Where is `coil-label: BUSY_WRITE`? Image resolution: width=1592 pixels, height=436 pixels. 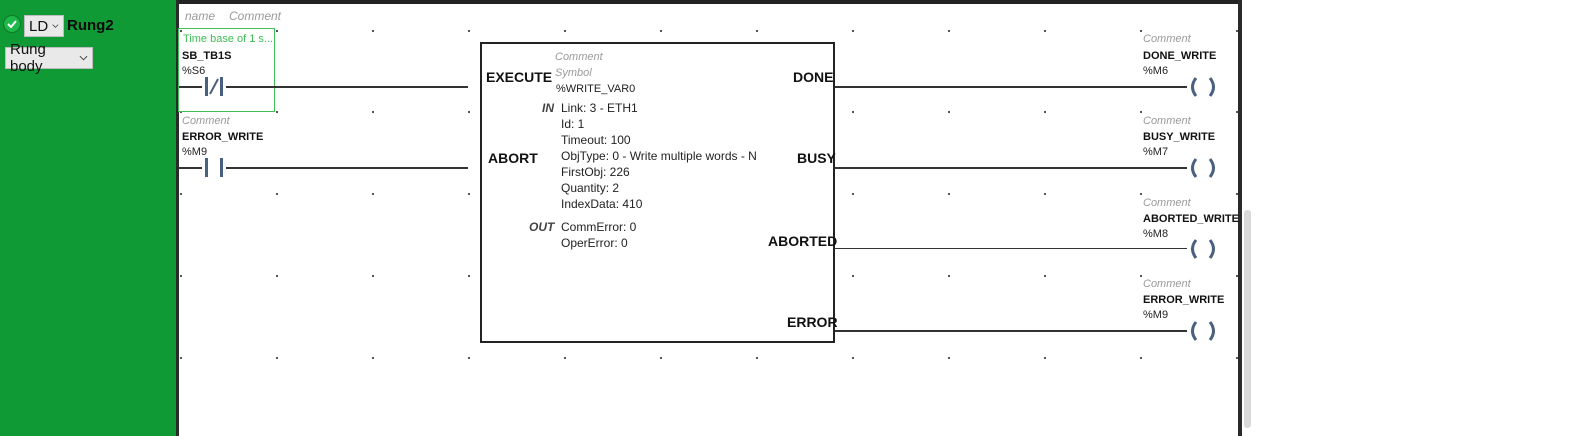
coil-label: BUSY_WRITE is located at coordinates (1179, 137).